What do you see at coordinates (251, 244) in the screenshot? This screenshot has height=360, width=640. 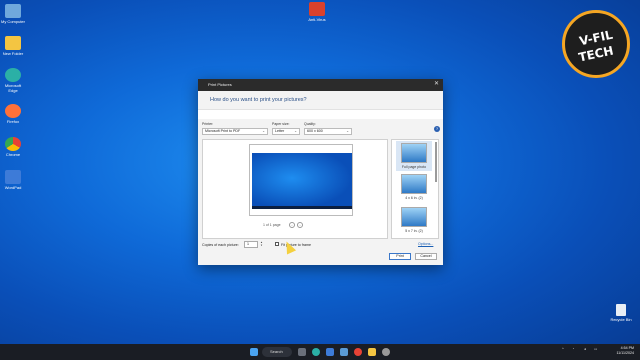 I see `copies-input: 1` at bounding box center [251, 244].